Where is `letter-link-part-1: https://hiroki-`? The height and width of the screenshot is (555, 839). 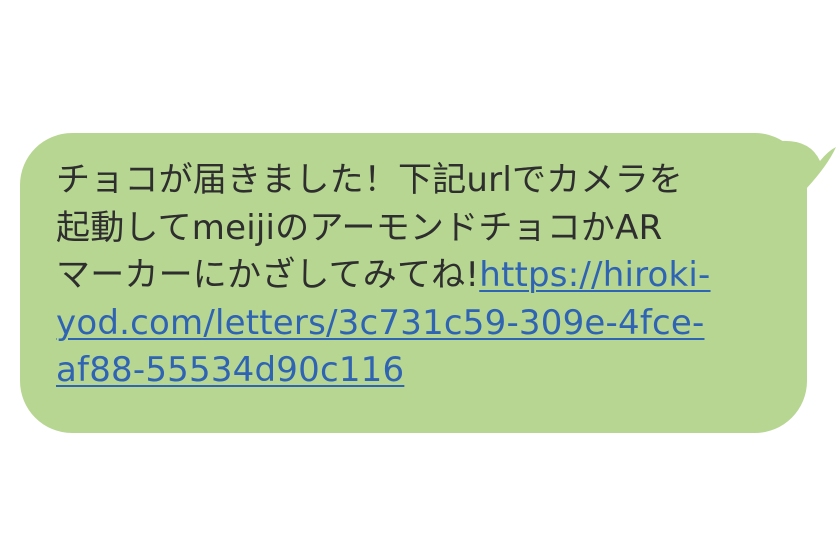
letter-link-part-1: https://hiroki- is located at coordinates (594, 275).